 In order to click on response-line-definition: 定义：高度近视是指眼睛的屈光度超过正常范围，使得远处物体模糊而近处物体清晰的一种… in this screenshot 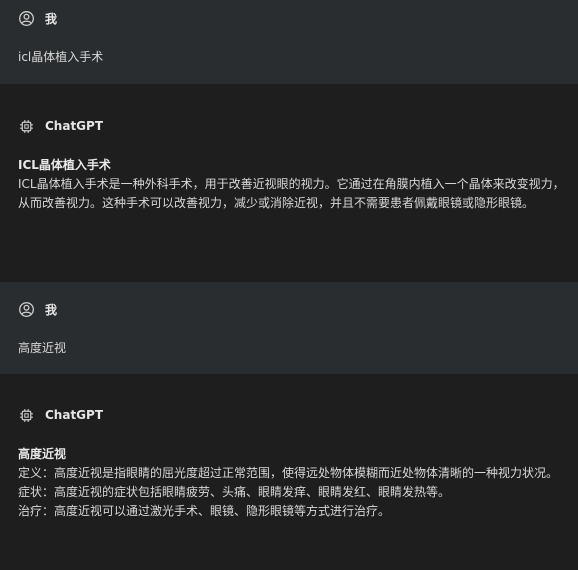, I will do `click(288, 473)`.